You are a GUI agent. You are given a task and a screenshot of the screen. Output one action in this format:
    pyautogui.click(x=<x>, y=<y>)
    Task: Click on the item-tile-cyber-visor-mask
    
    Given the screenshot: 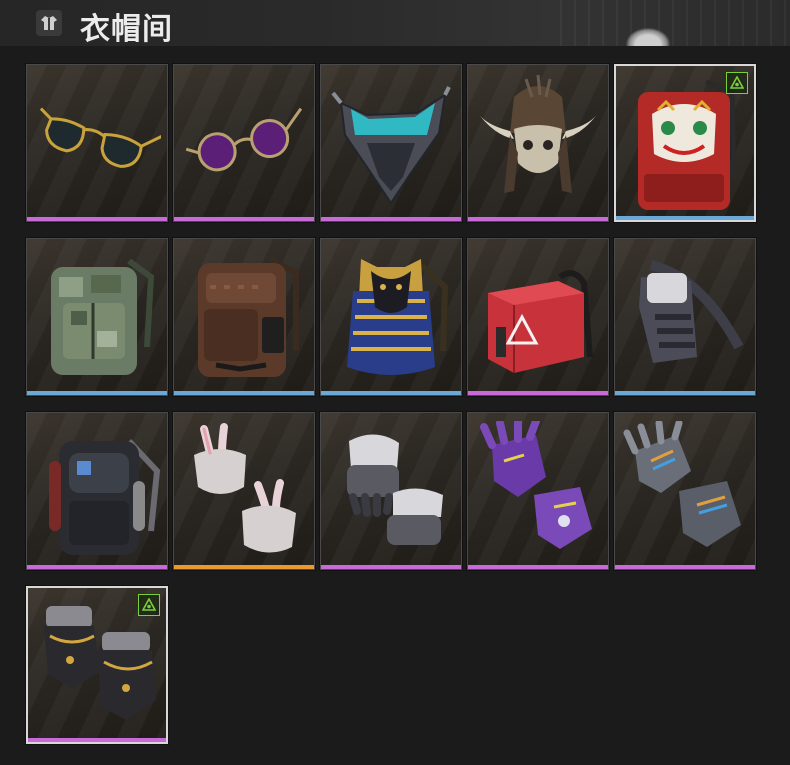 What is the action you would take?
    pyautogui.click(x=391, y=143)
    